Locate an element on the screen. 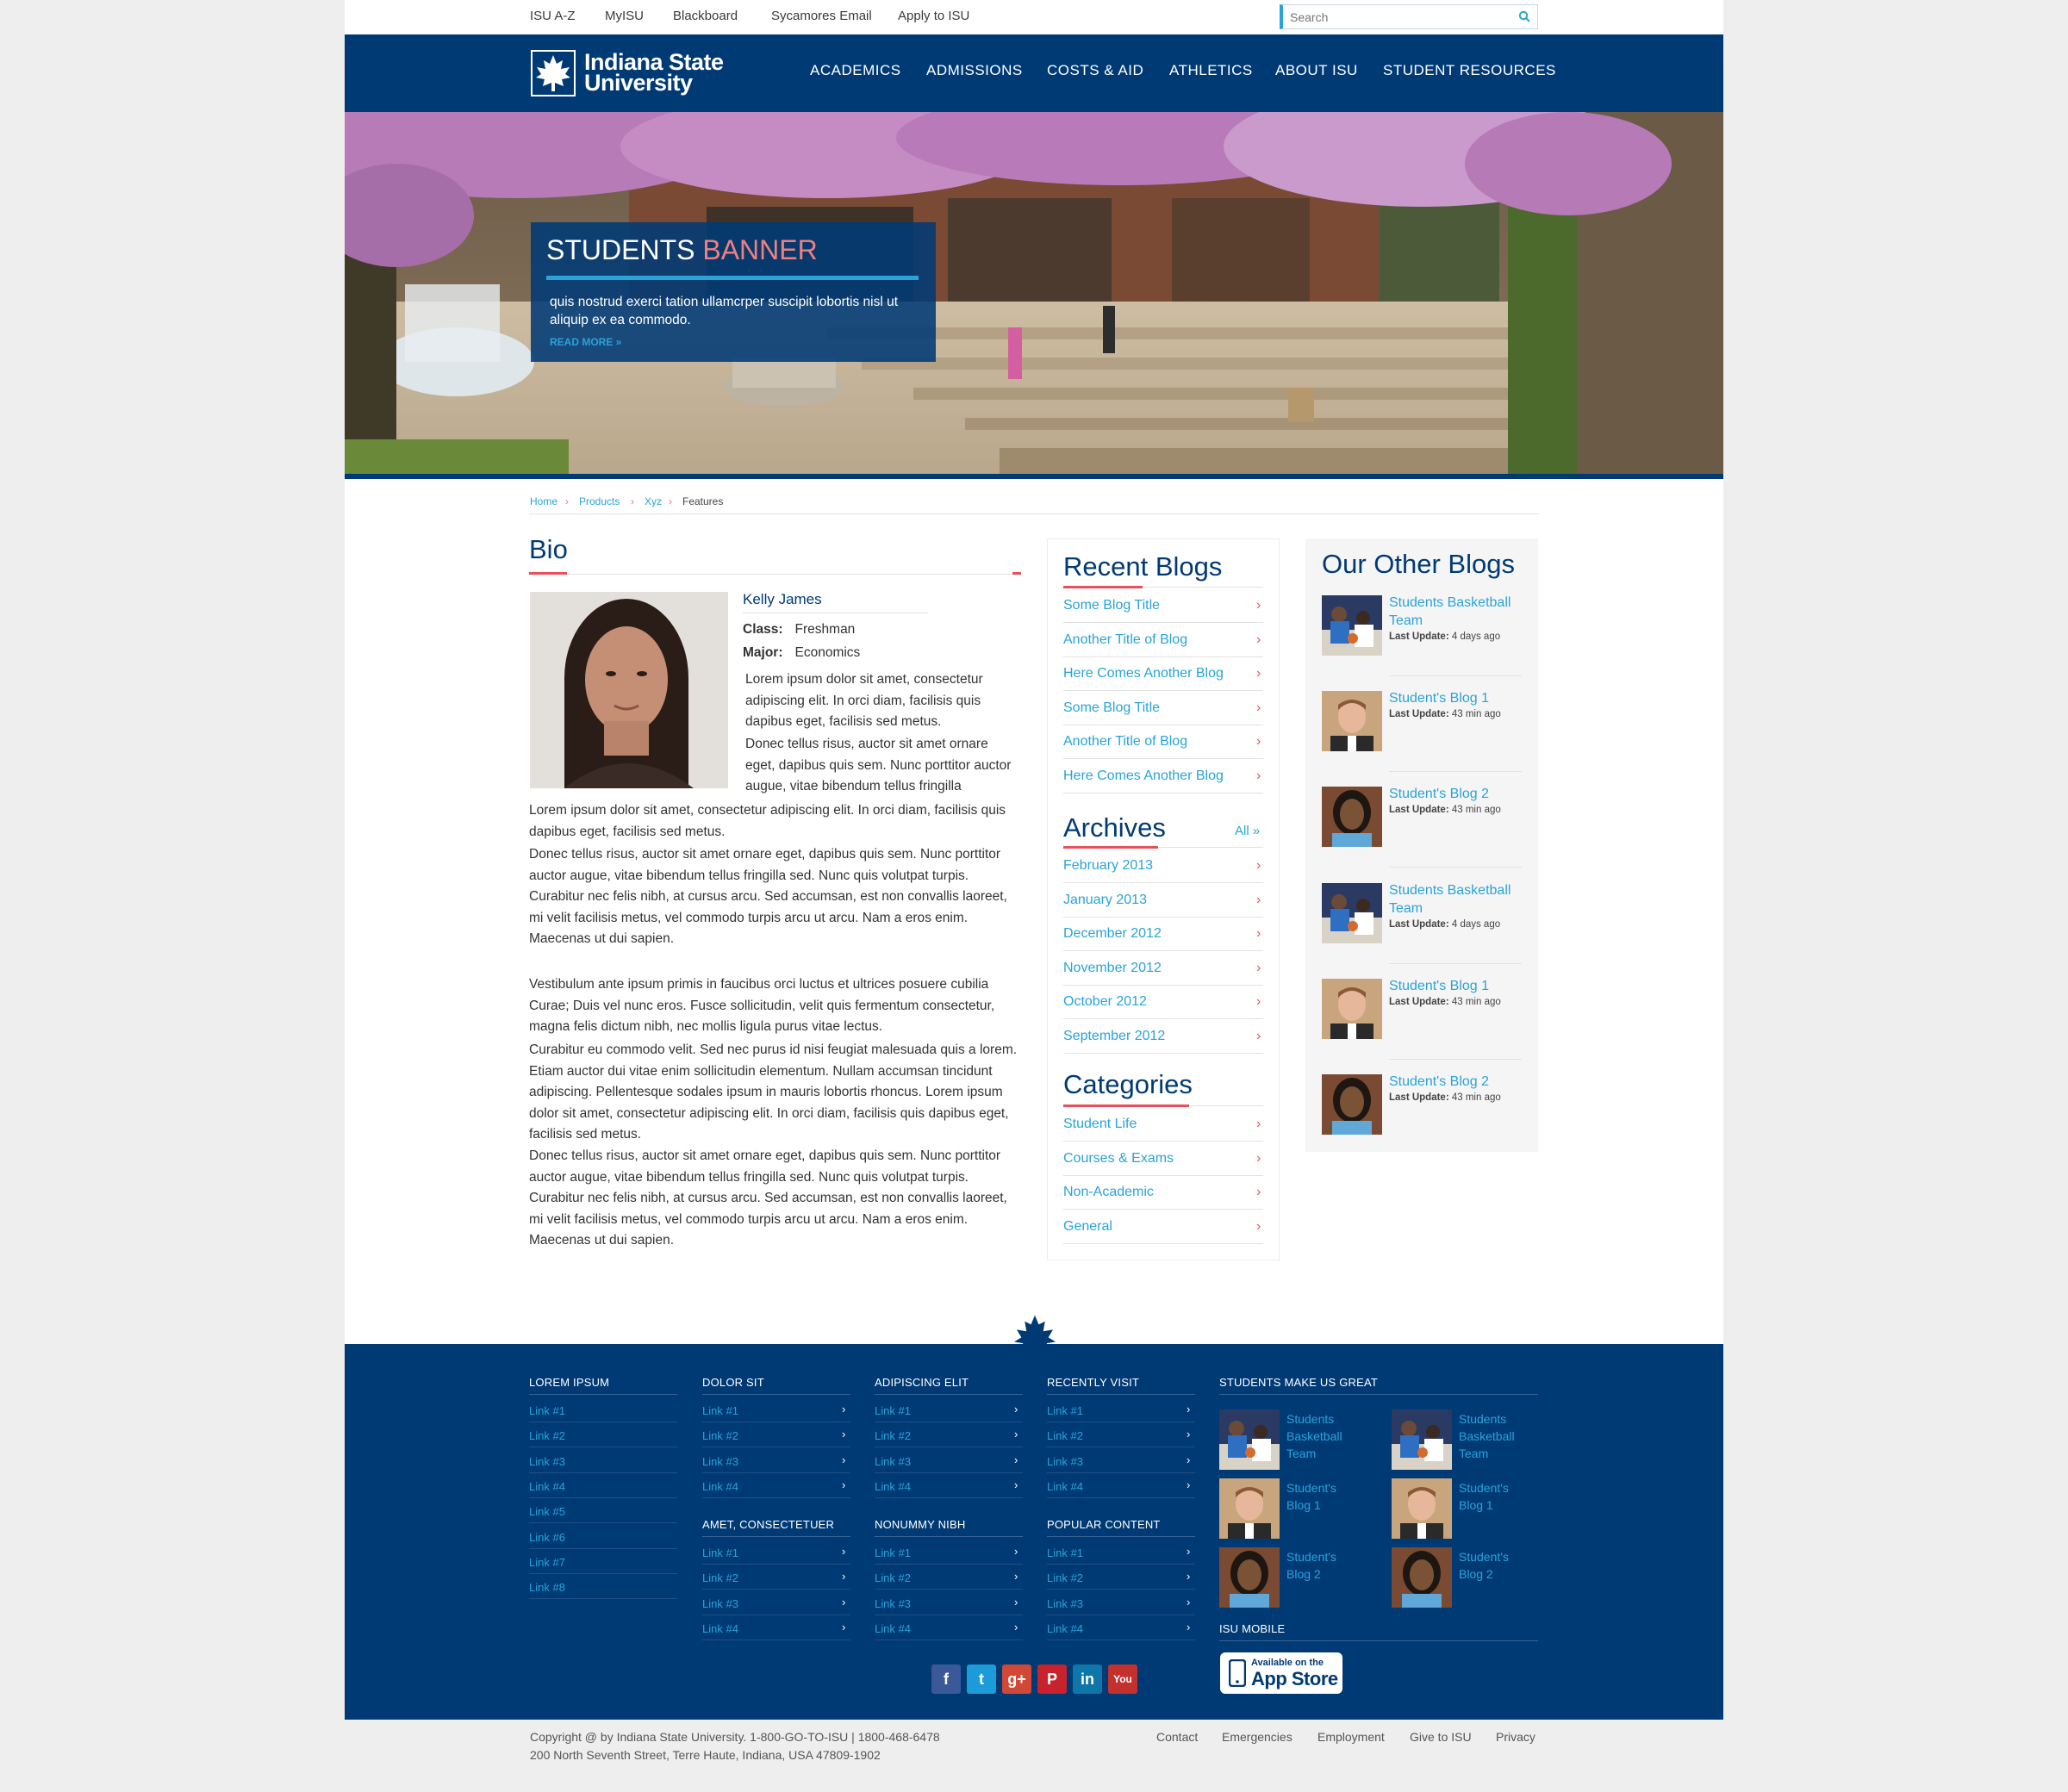 This screenshot has height=1792, width=2068. bottom-link: Employment is located at coordinates (1351, 1737).